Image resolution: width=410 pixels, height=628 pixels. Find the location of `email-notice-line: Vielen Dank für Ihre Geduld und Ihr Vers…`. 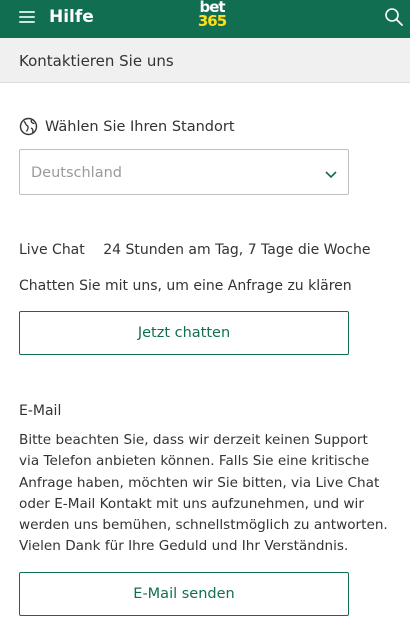

email-notice-line: Vielen Dank für Ihre Geduld und Ihr Vers… is located at coordinates (184, 546).